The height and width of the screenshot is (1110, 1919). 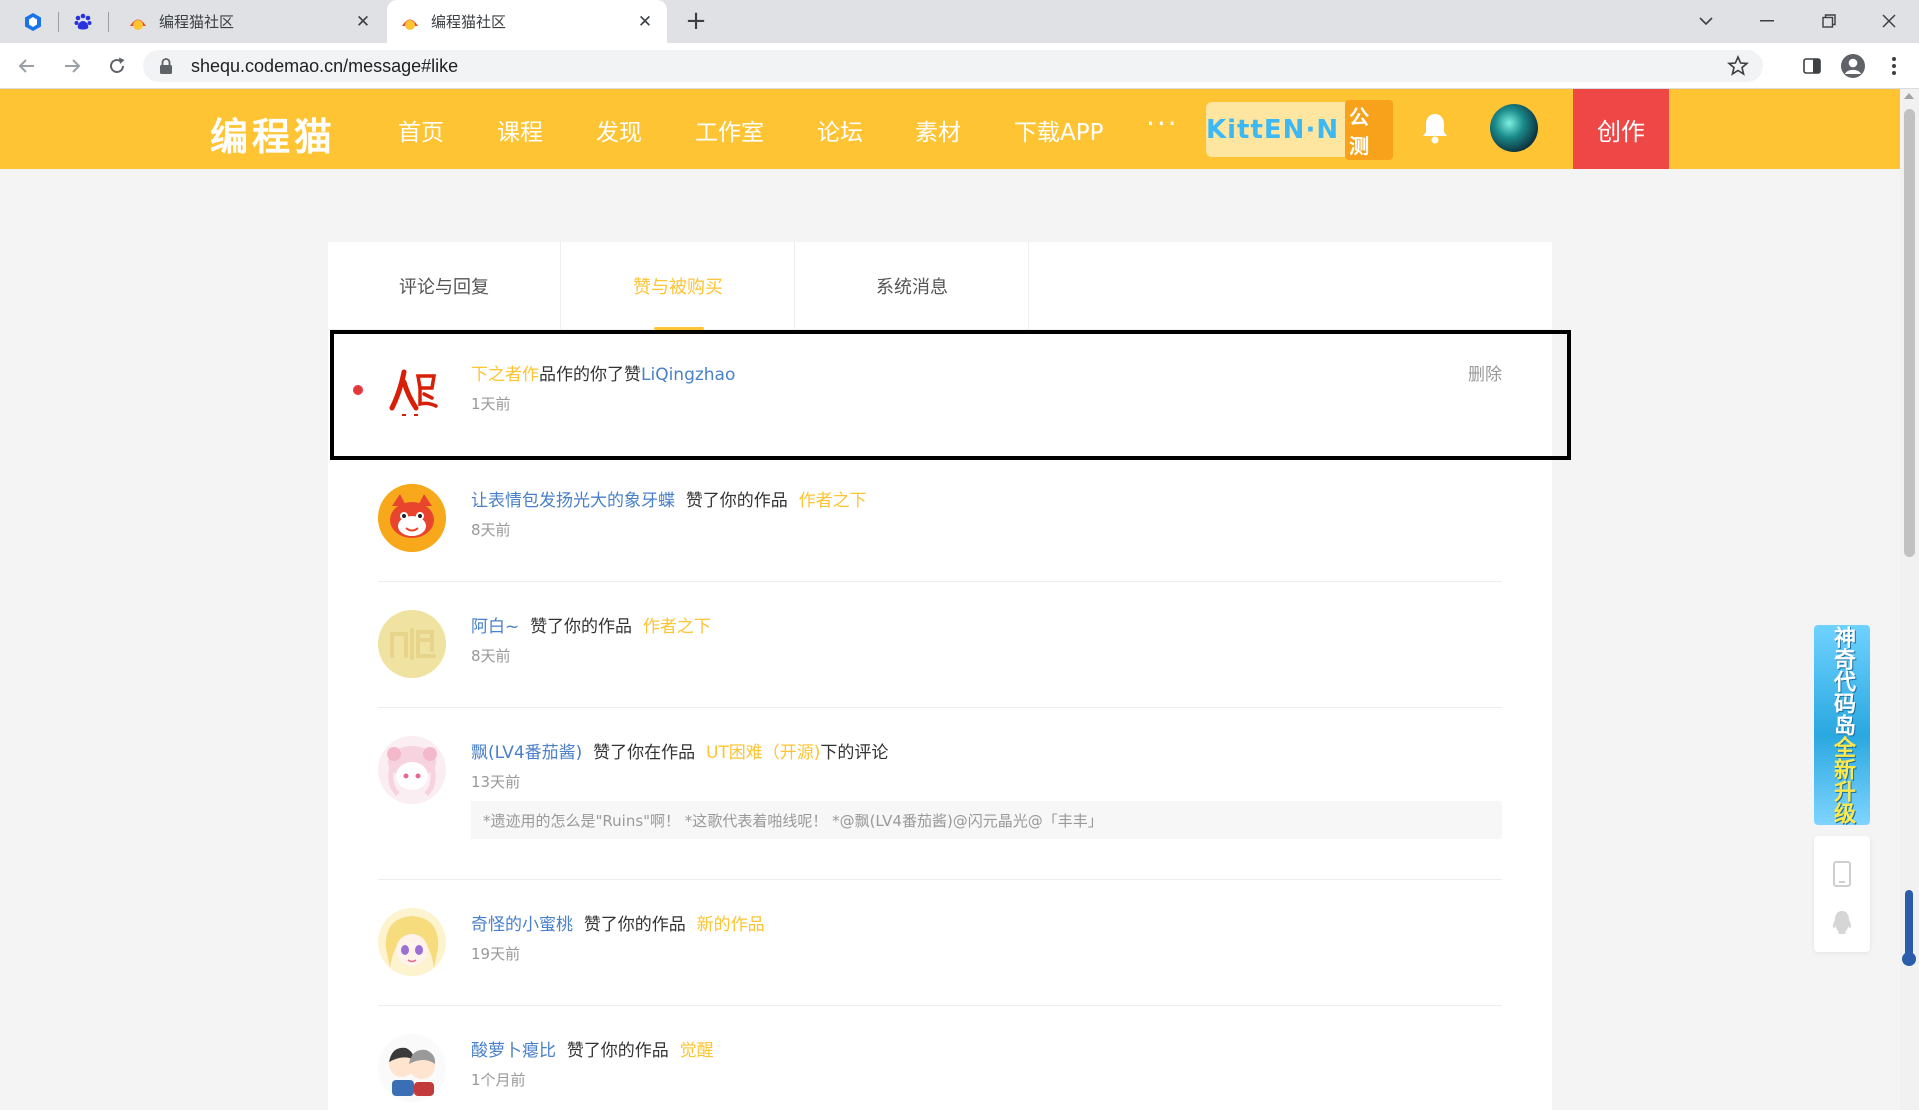 What do you see at coordinates (410, 24) in the screenshot?
I see `codemao-favicon-icon` at bounding box center [410, 24].